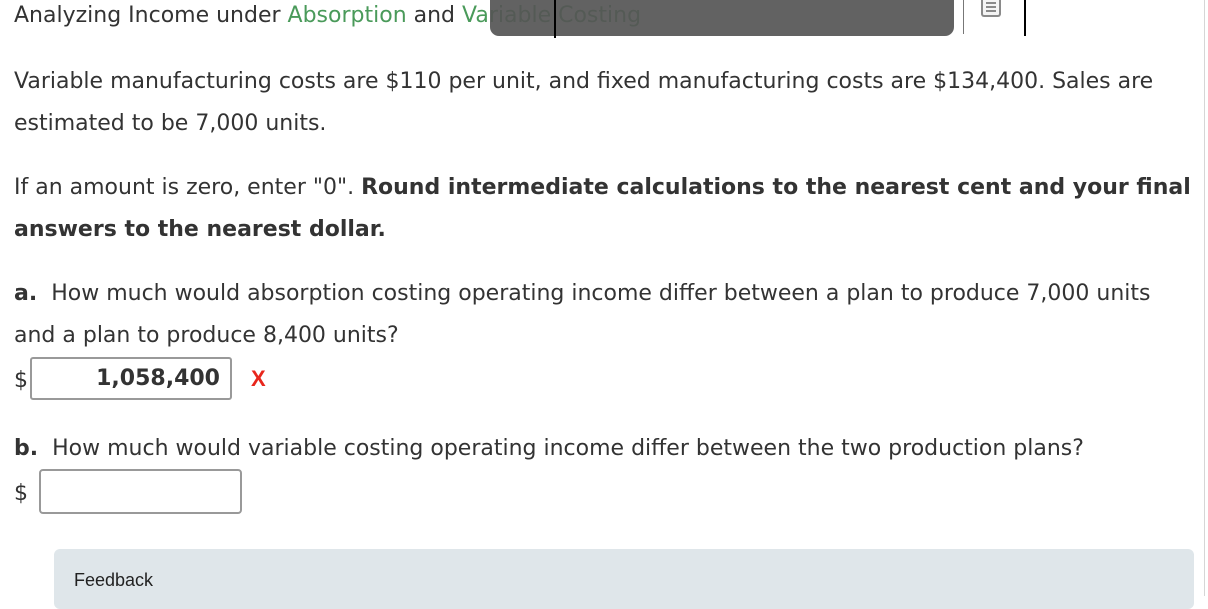 The image size is (1208, 609). What do you see at coordinates (434, 15) in the screenshot?
I see `title-connector: and` at bounding box center [434, 15].